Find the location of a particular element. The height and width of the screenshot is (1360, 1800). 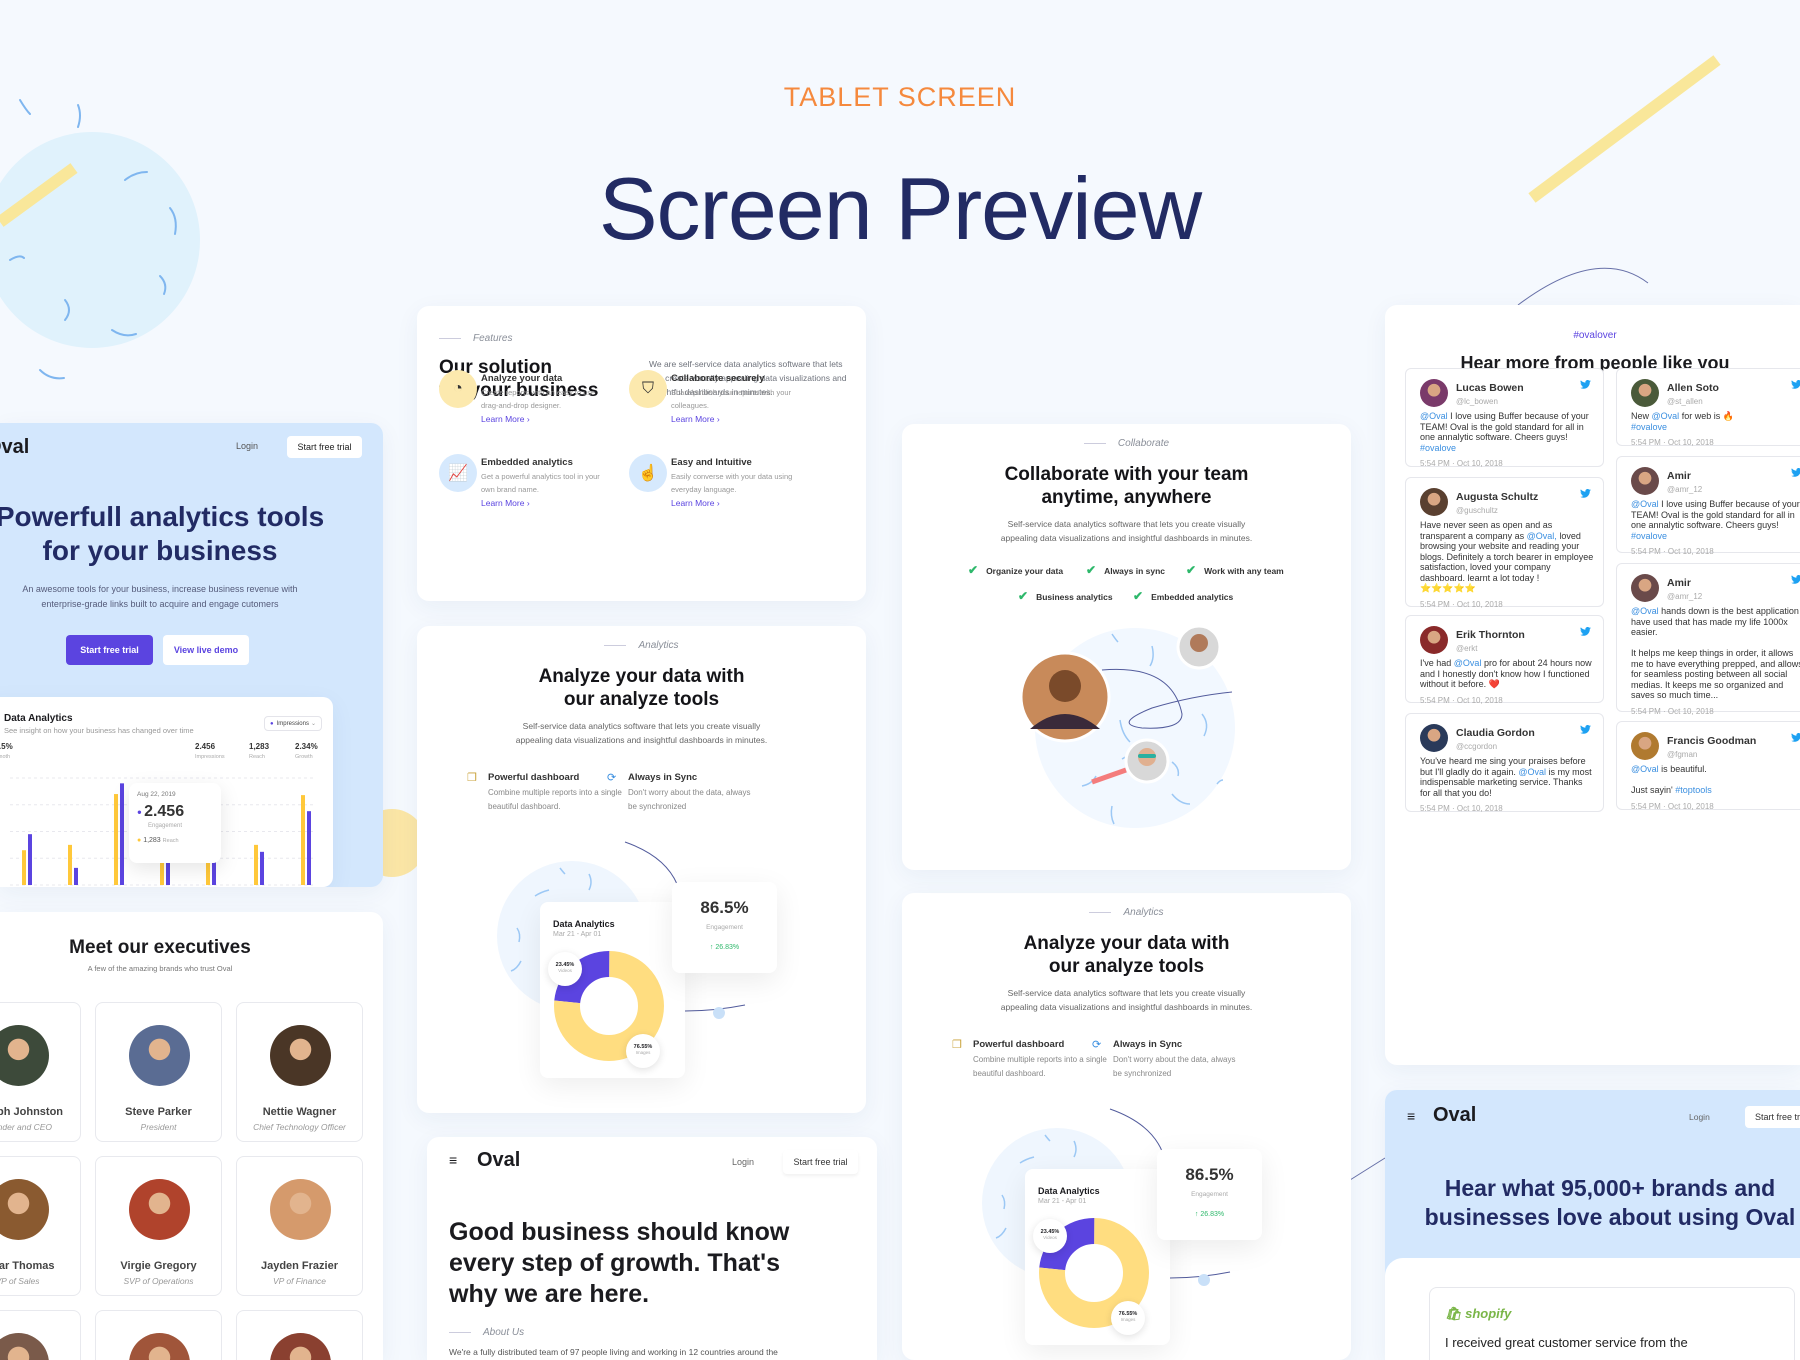

tweet-link: @Oval, is located at coordinates (1542, 536).